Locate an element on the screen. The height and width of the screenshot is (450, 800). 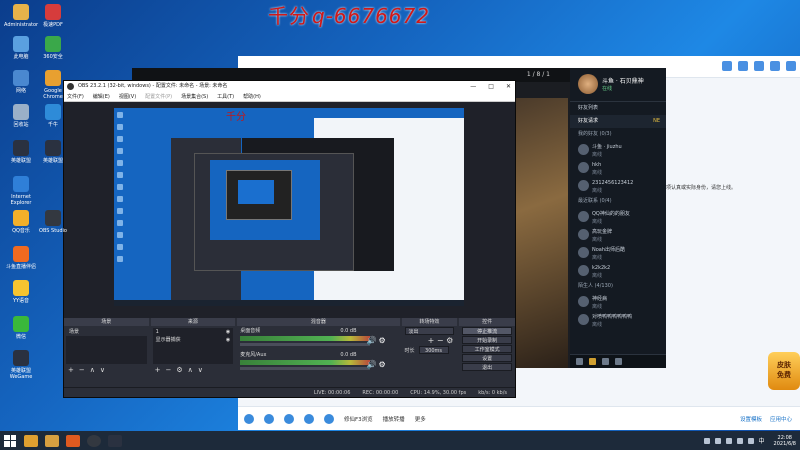
menu-profile: 配置文件(P) is located at coordinates (158, 96).